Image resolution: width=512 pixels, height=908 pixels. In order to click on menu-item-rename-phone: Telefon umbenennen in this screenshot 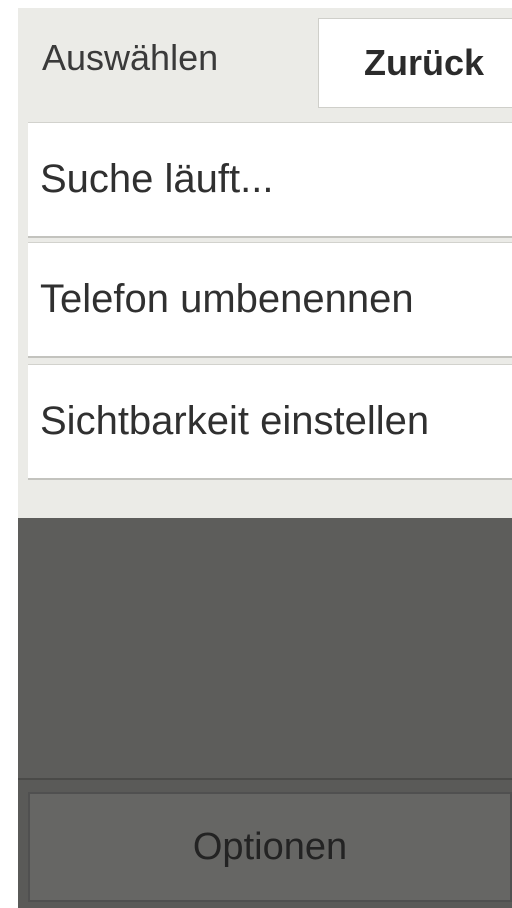, I will do `click(270, 300)`.